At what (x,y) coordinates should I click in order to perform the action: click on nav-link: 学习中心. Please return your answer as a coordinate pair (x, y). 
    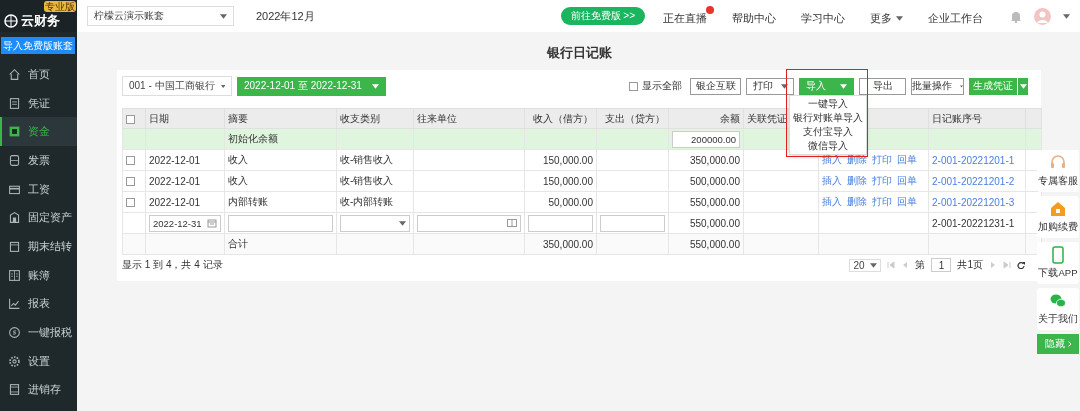
    Looking at the image, I should click on (826, 16).